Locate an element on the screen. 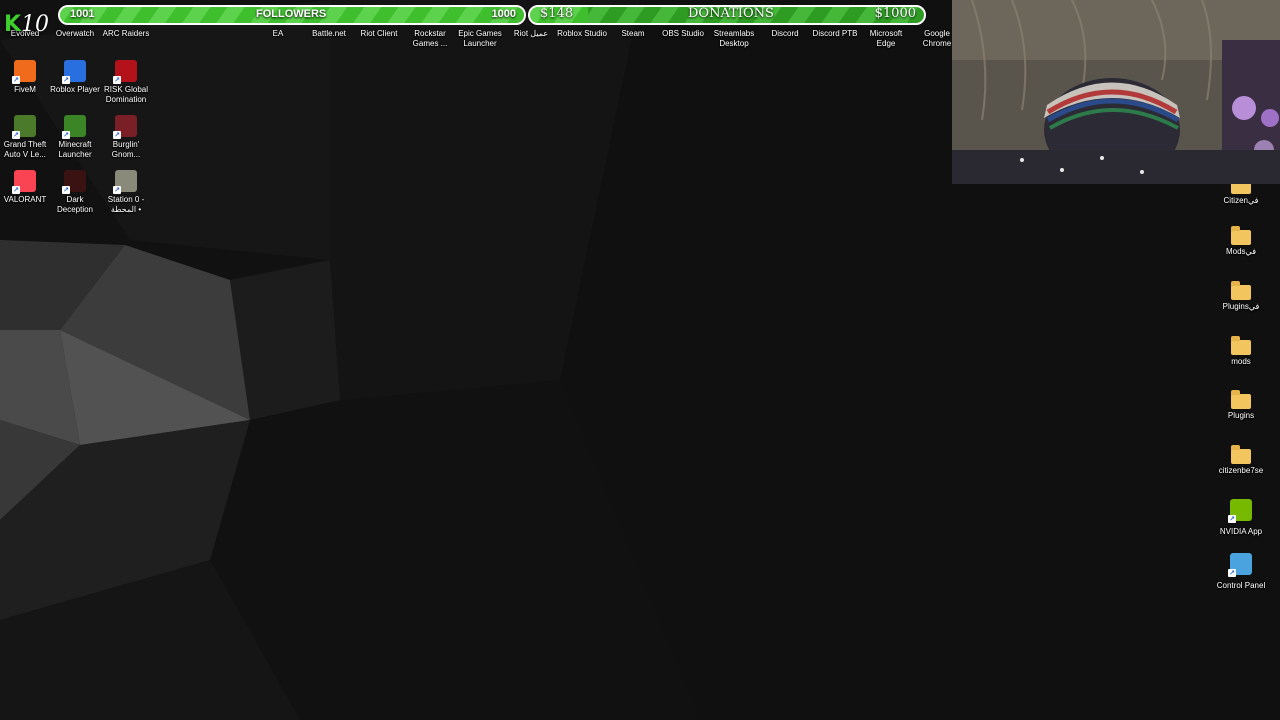 The image size is (1280, 720). shortcut-label: Microsoft Edge is located at coordinates (886, 38).